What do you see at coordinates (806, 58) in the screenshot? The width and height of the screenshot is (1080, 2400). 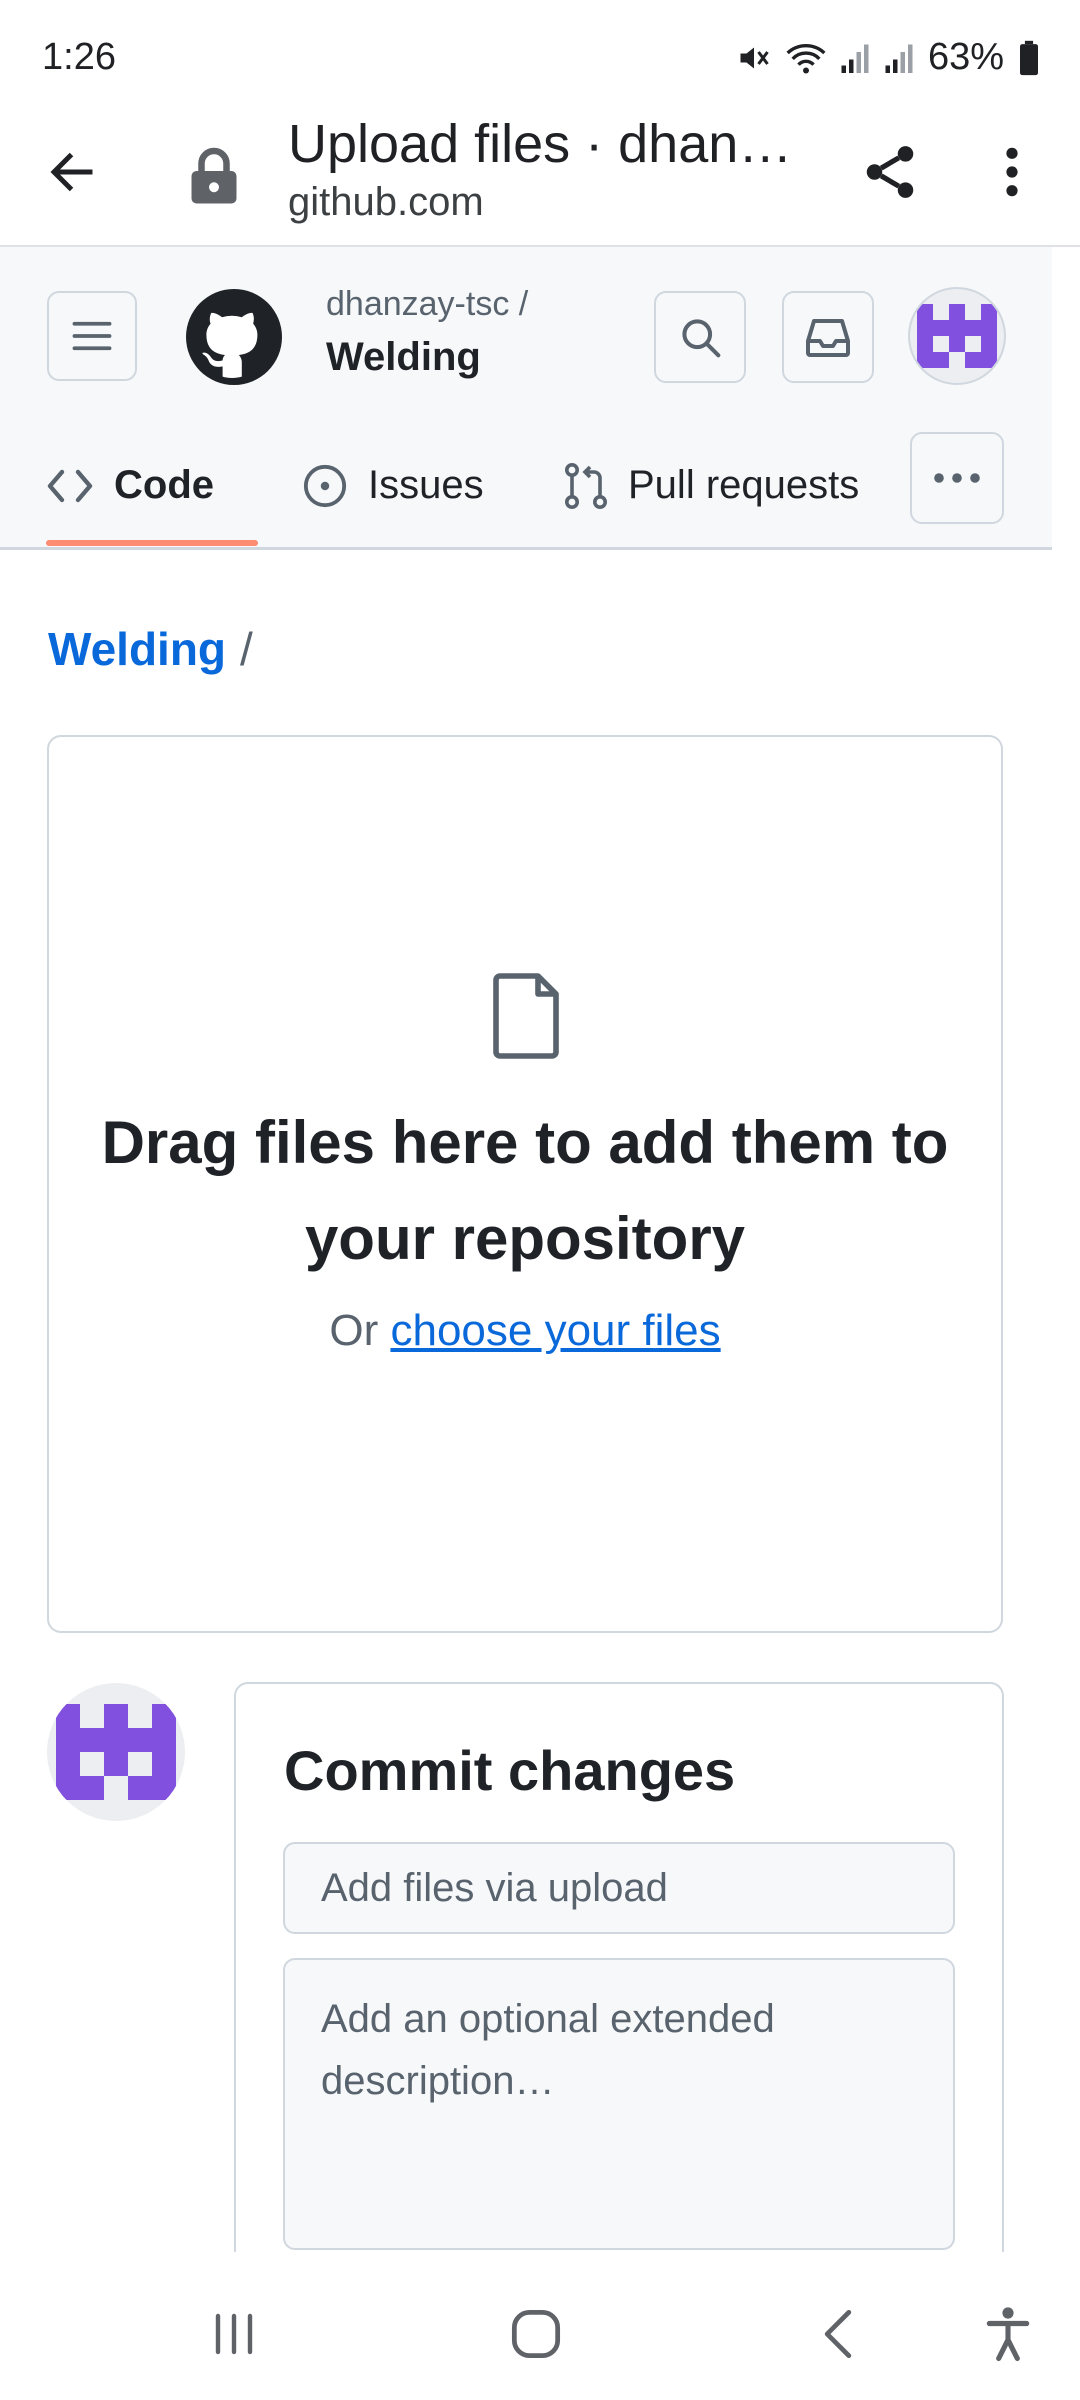 I see `wifi-icon` at bounding box center [806, 58].